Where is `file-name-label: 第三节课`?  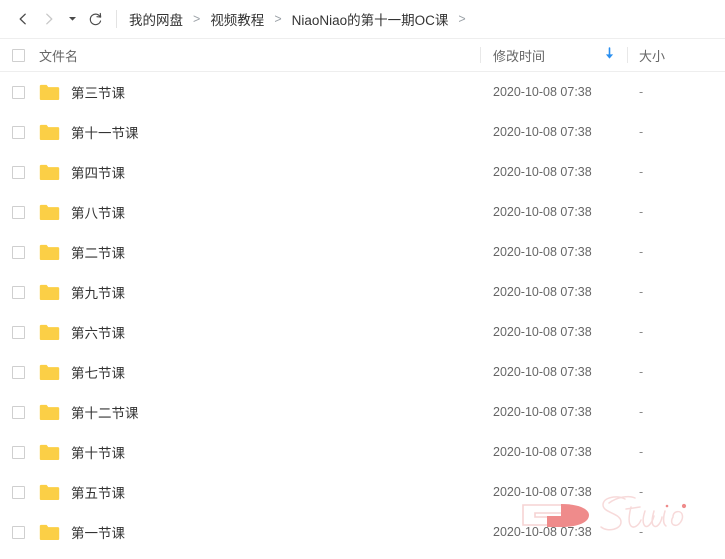 file-name-label: 第三节课 is located at coordinates (98, 92).